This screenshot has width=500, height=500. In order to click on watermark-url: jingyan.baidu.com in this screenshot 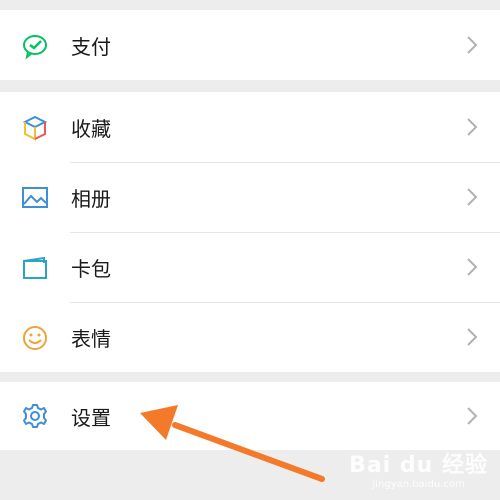, I will do `click(418, 484)`.